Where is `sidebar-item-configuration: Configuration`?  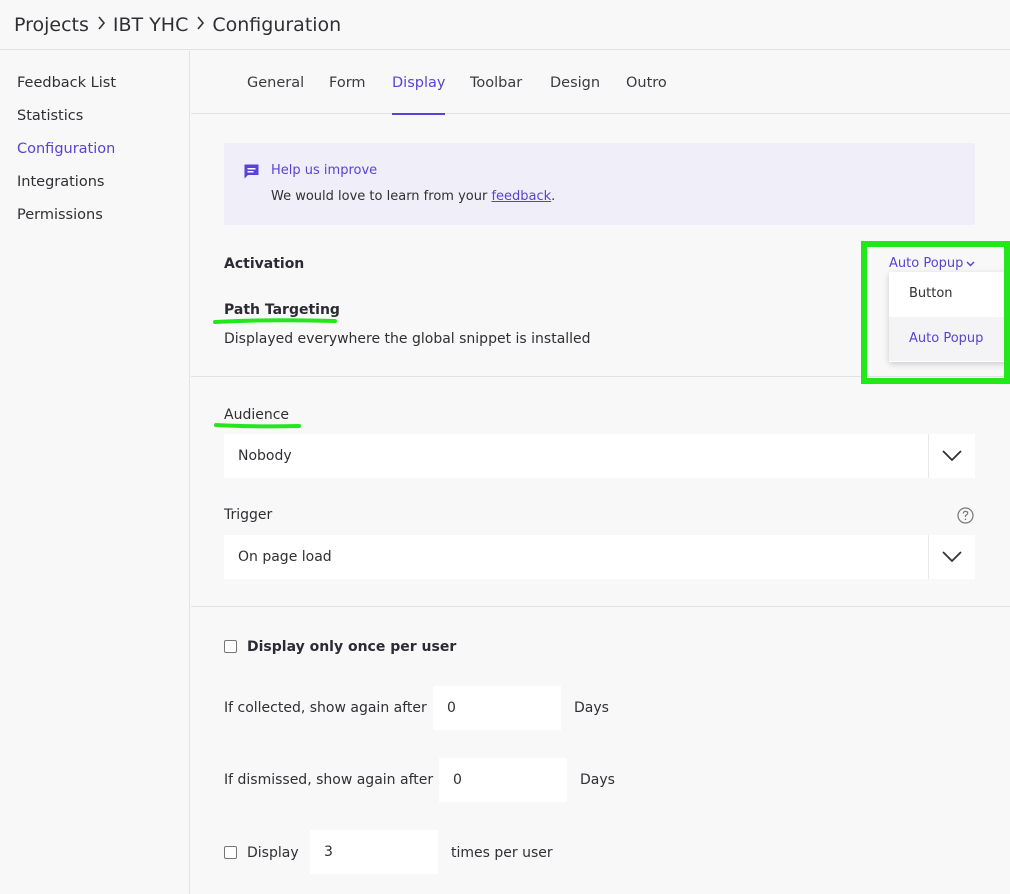 sidebar-item-configuration: Configuration is located at coordinates (66, 149).